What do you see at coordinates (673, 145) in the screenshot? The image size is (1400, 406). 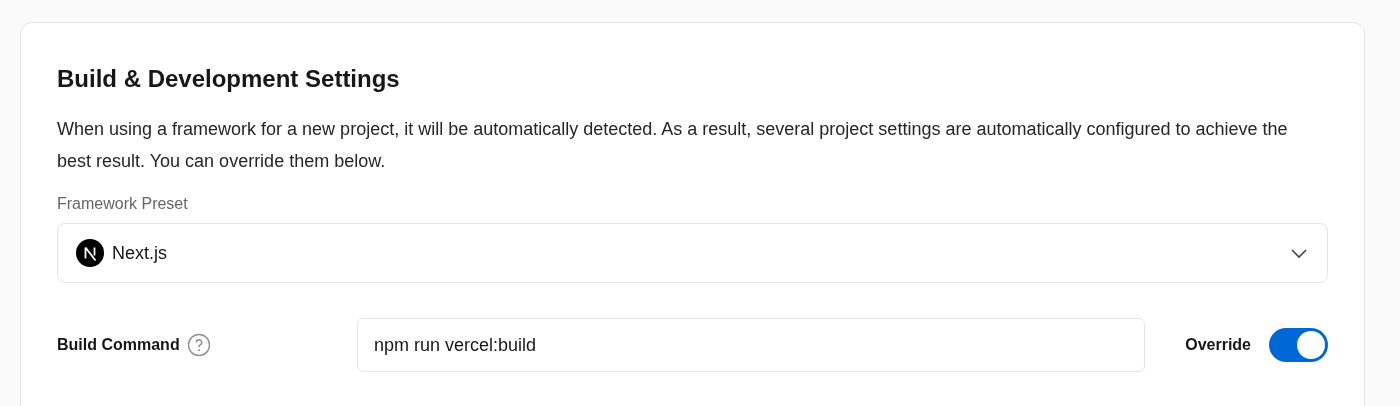 I see `description-text: When using a framework for a new project, it will be automatically detected. As a result, several project settings are automatically configured to achieve the best result. You can override them below.` at bounding box center [673, 145].